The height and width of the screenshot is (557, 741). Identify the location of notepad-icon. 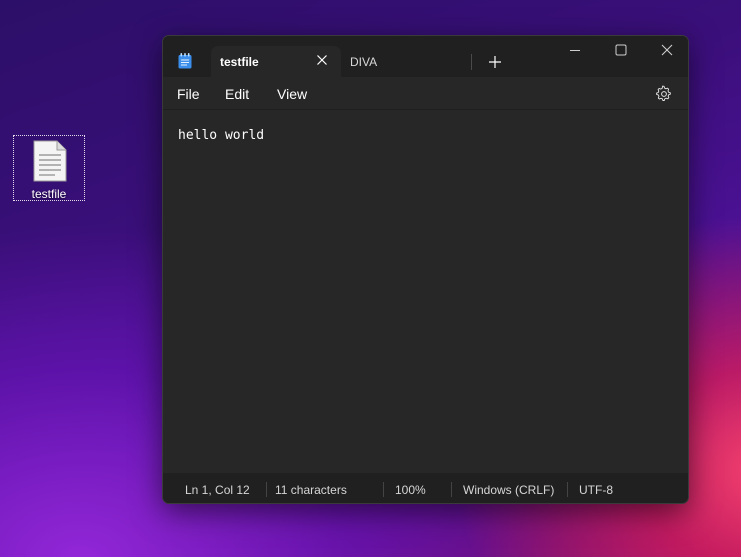
(185, 61).